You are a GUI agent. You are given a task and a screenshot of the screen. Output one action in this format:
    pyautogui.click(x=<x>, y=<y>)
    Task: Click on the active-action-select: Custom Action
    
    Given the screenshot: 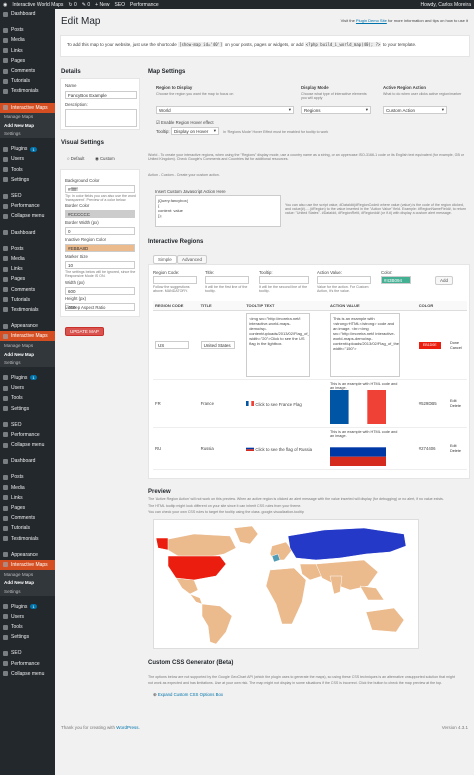 What is the action you would take?
    pyautogui.click(x=415, y=110)
    